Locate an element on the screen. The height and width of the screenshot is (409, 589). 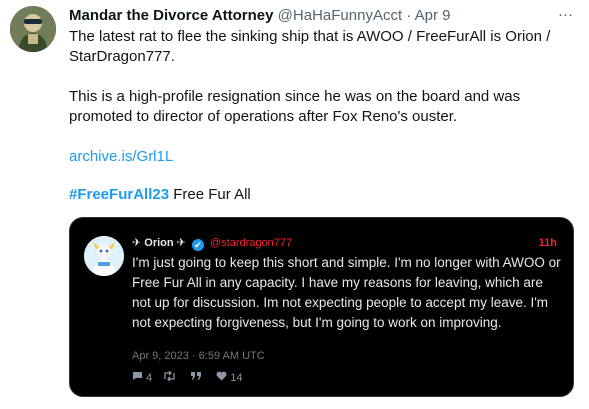
hashtag-suffix: Free Fur All is located at coordinates (212, 194).